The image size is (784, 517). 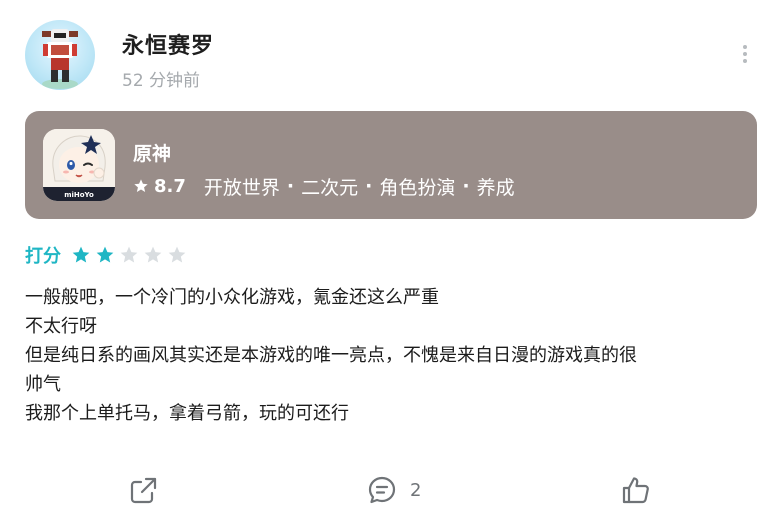 I want to click on comment-count: 2, so click(x=416, y=490).